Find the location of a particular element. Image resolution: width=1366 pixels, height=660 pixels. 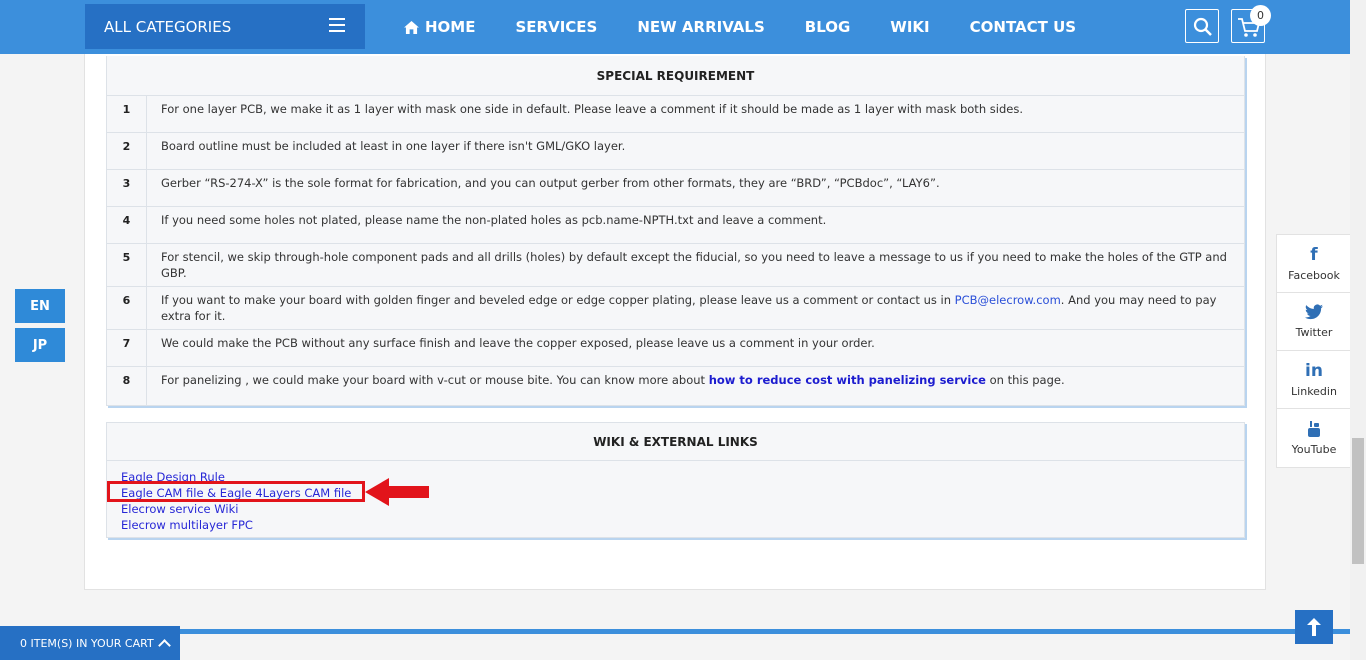

nav-wiki: WIKI is located at coordinates (909, 27).